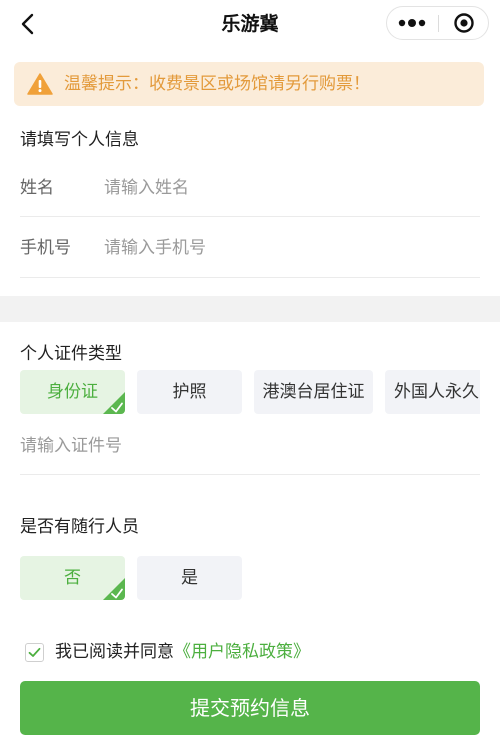 Image resolution: width=500 pixels, height=750 pixels. Describe the element at coordinates (217, 84) in the screenshot. I see `notice-text: 温馨提示：收费景区或场馆请另行购票！` at that location.